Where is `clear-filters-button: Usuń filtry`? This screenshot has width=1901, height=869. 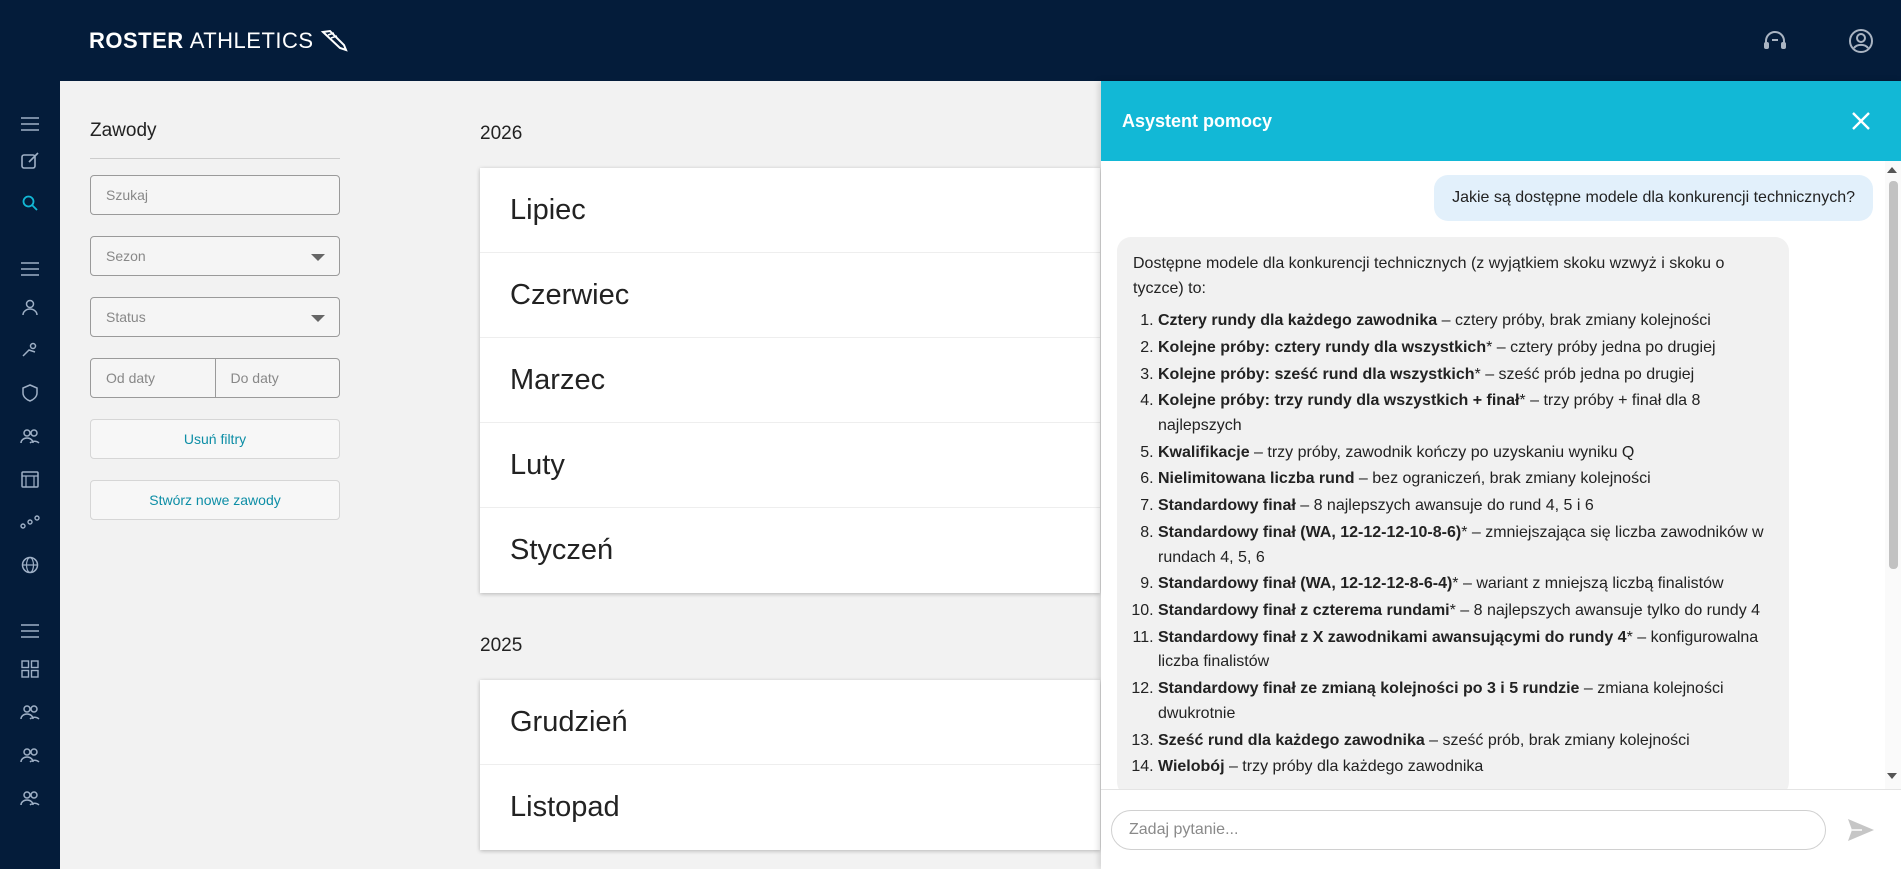
clear-filters-button: Usuń filtry is located at coordinates (215, 439).